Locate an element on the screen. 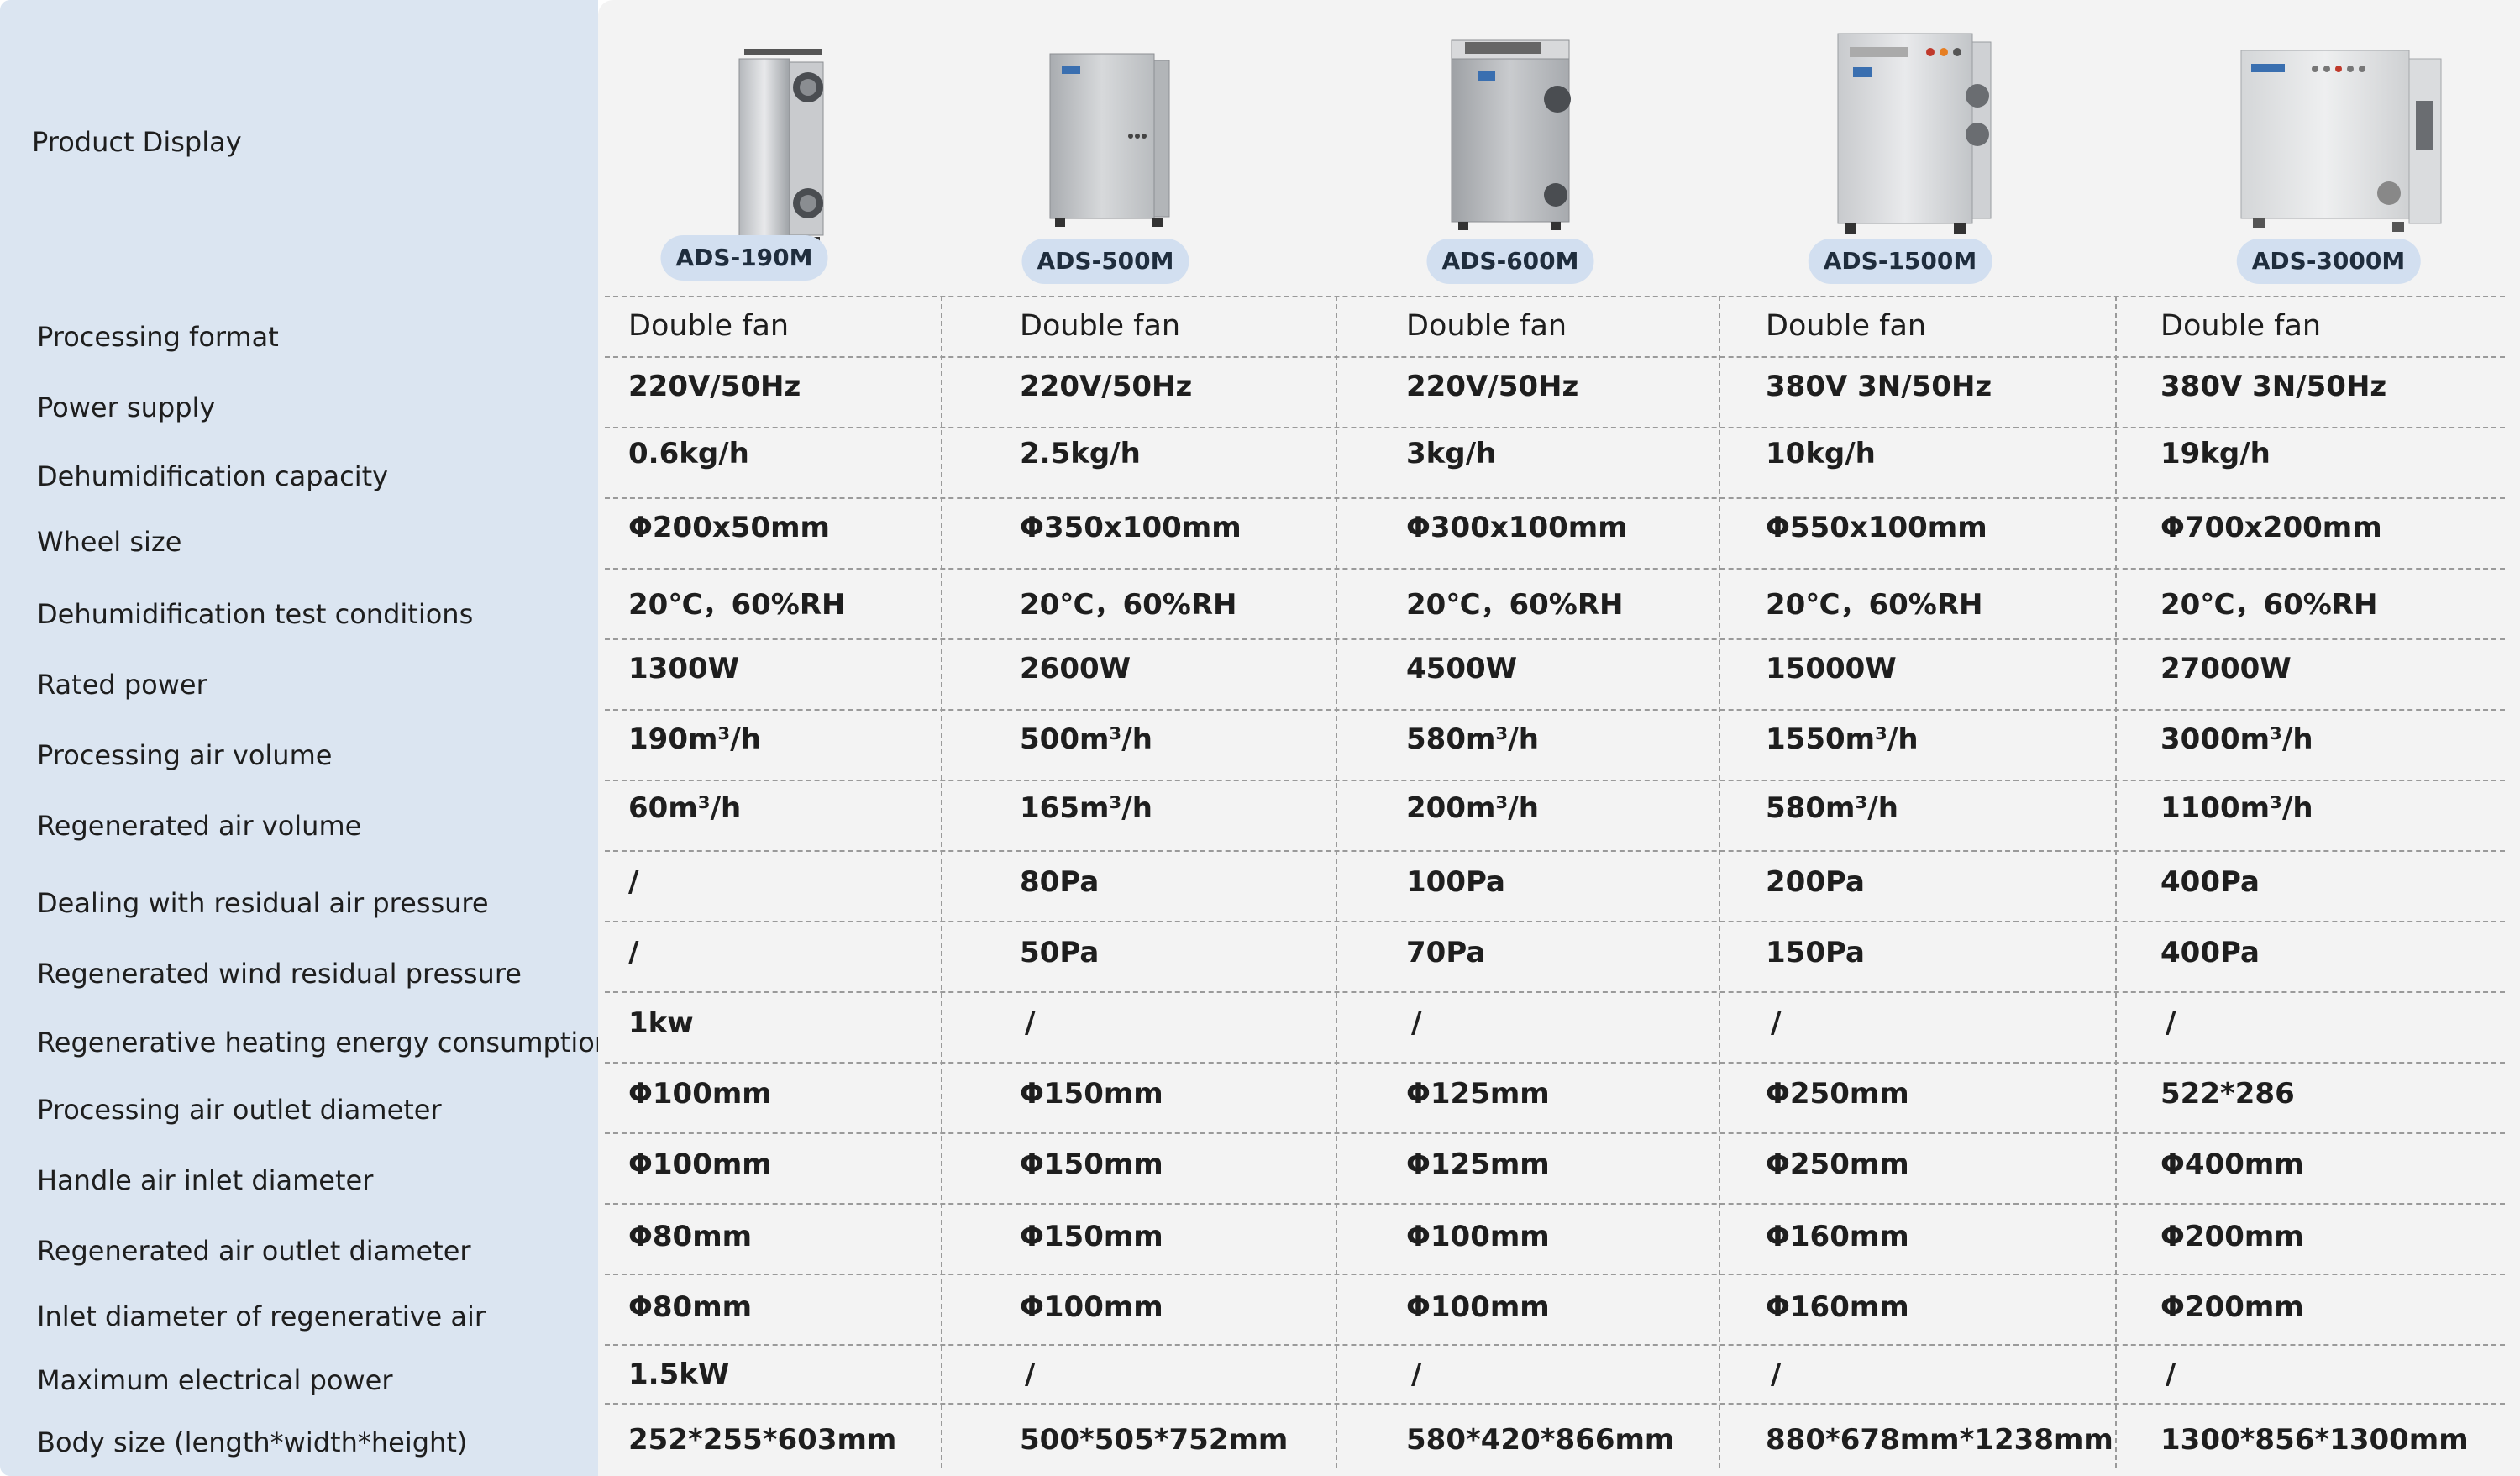  spec-cell: 10kg/h is located at coordinates (1821, 453).